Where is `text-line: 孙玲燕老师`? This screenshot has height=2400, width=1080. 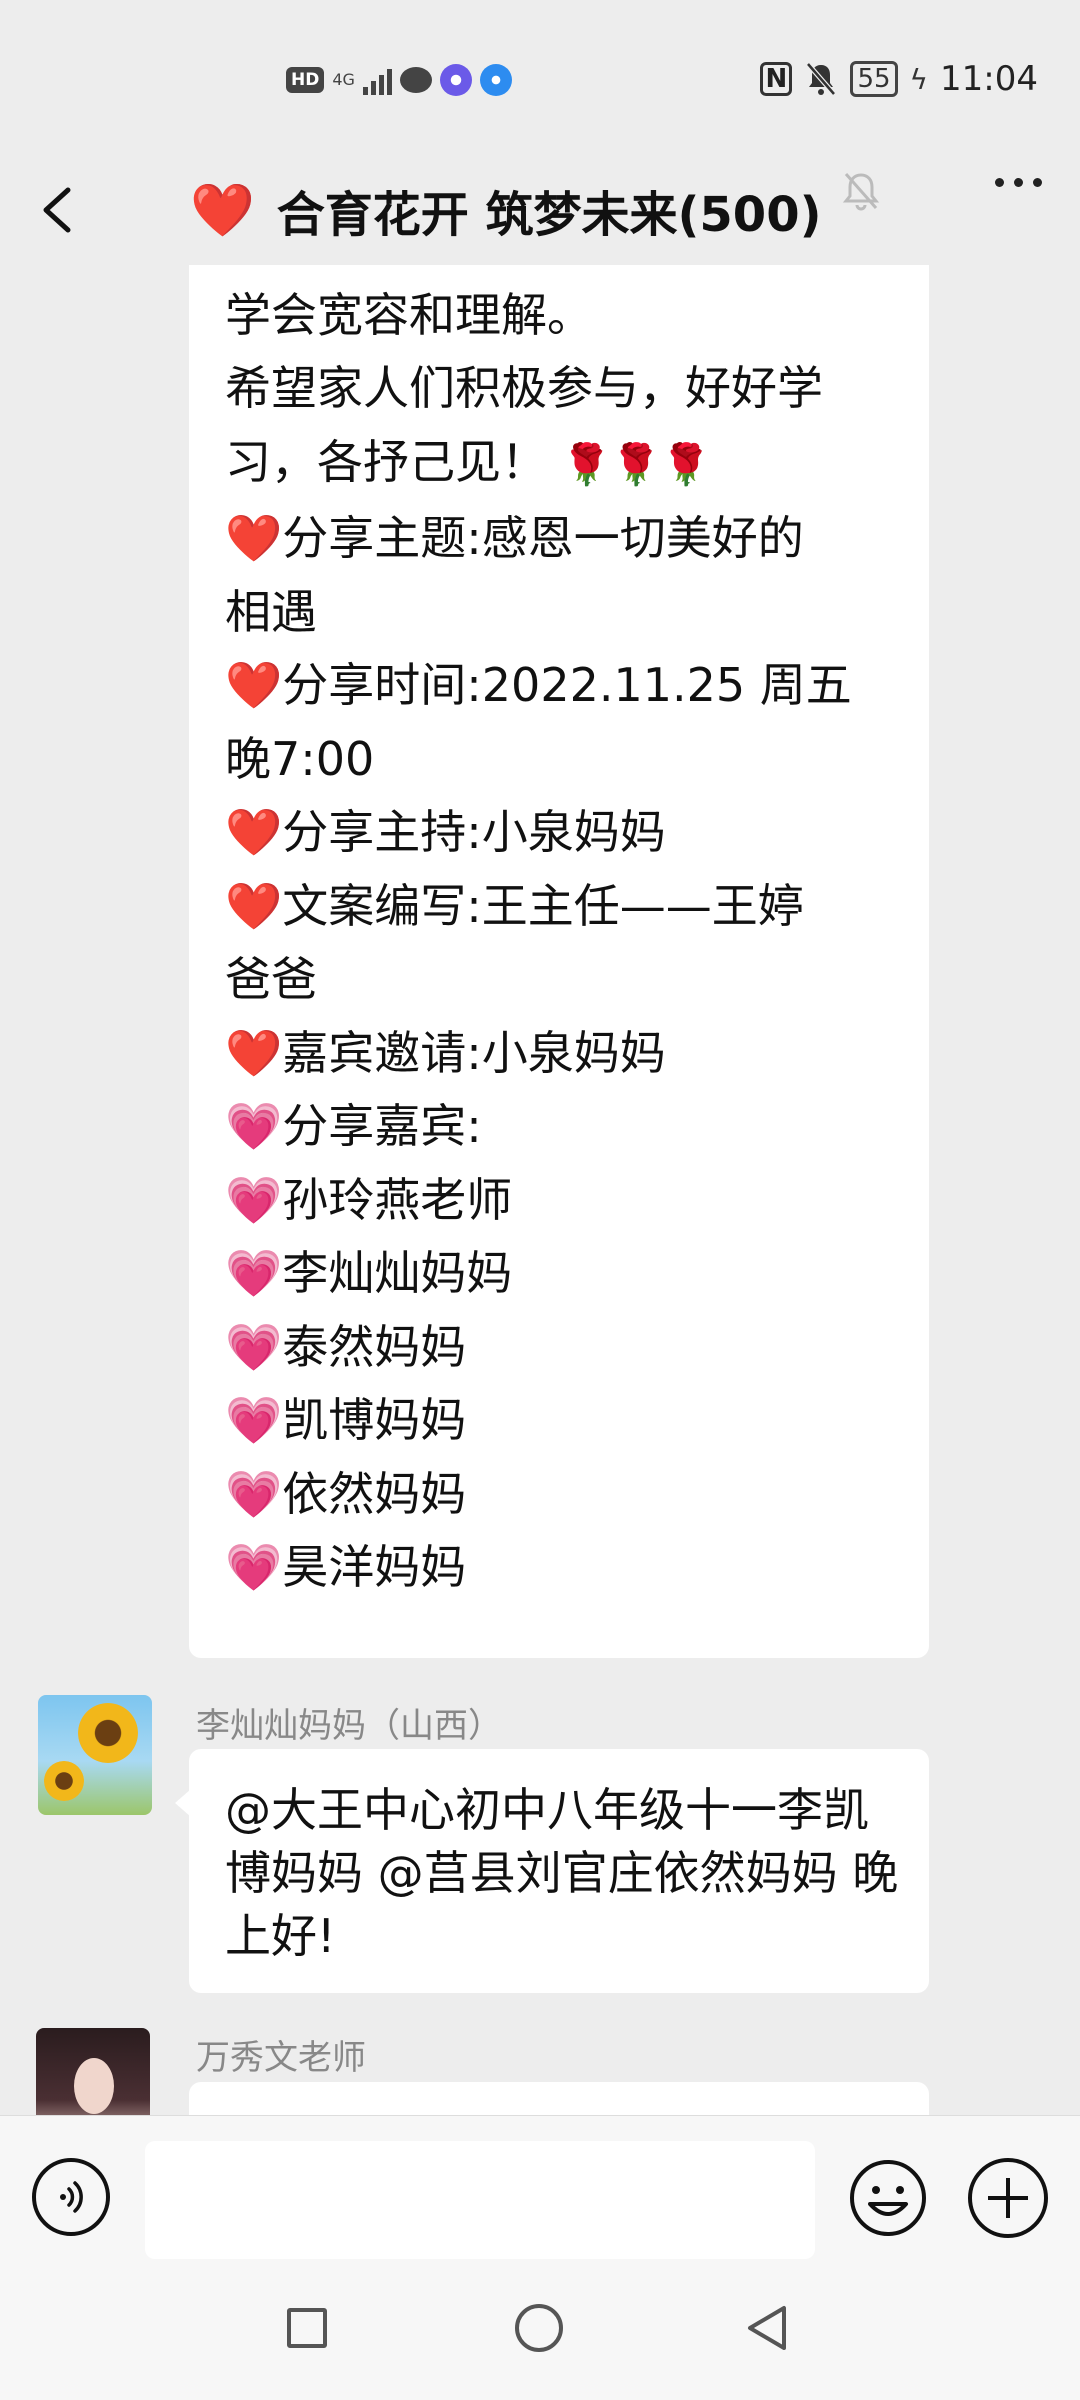
text-line: 孙玲燕老师 is located at coordinates (397, 1199).